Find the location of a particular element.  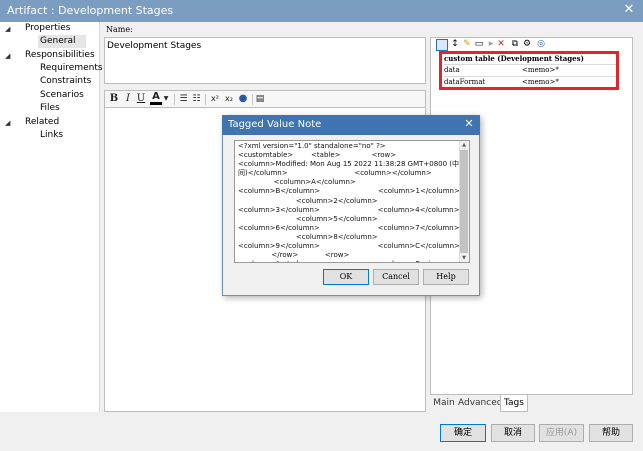

underline-button: U is located at coordinates (141, 99).